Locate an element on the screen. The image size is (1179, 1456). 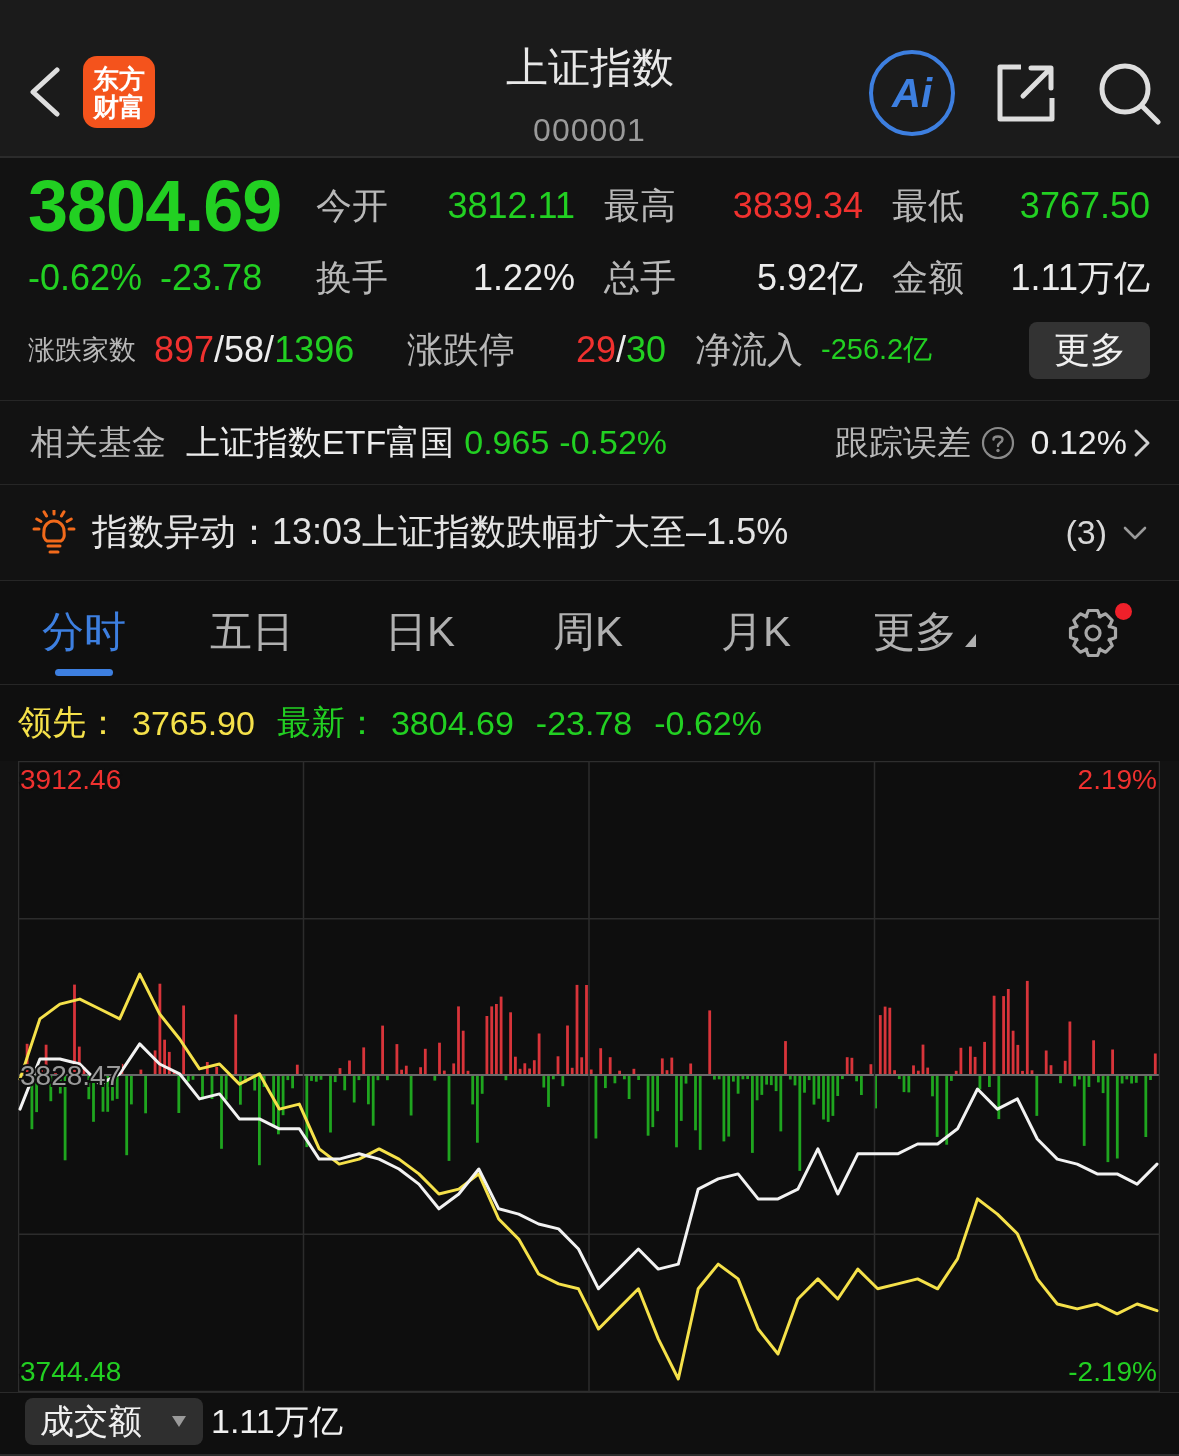
stat-value: 1.11万亿 is located at coordinates (1080, 277).